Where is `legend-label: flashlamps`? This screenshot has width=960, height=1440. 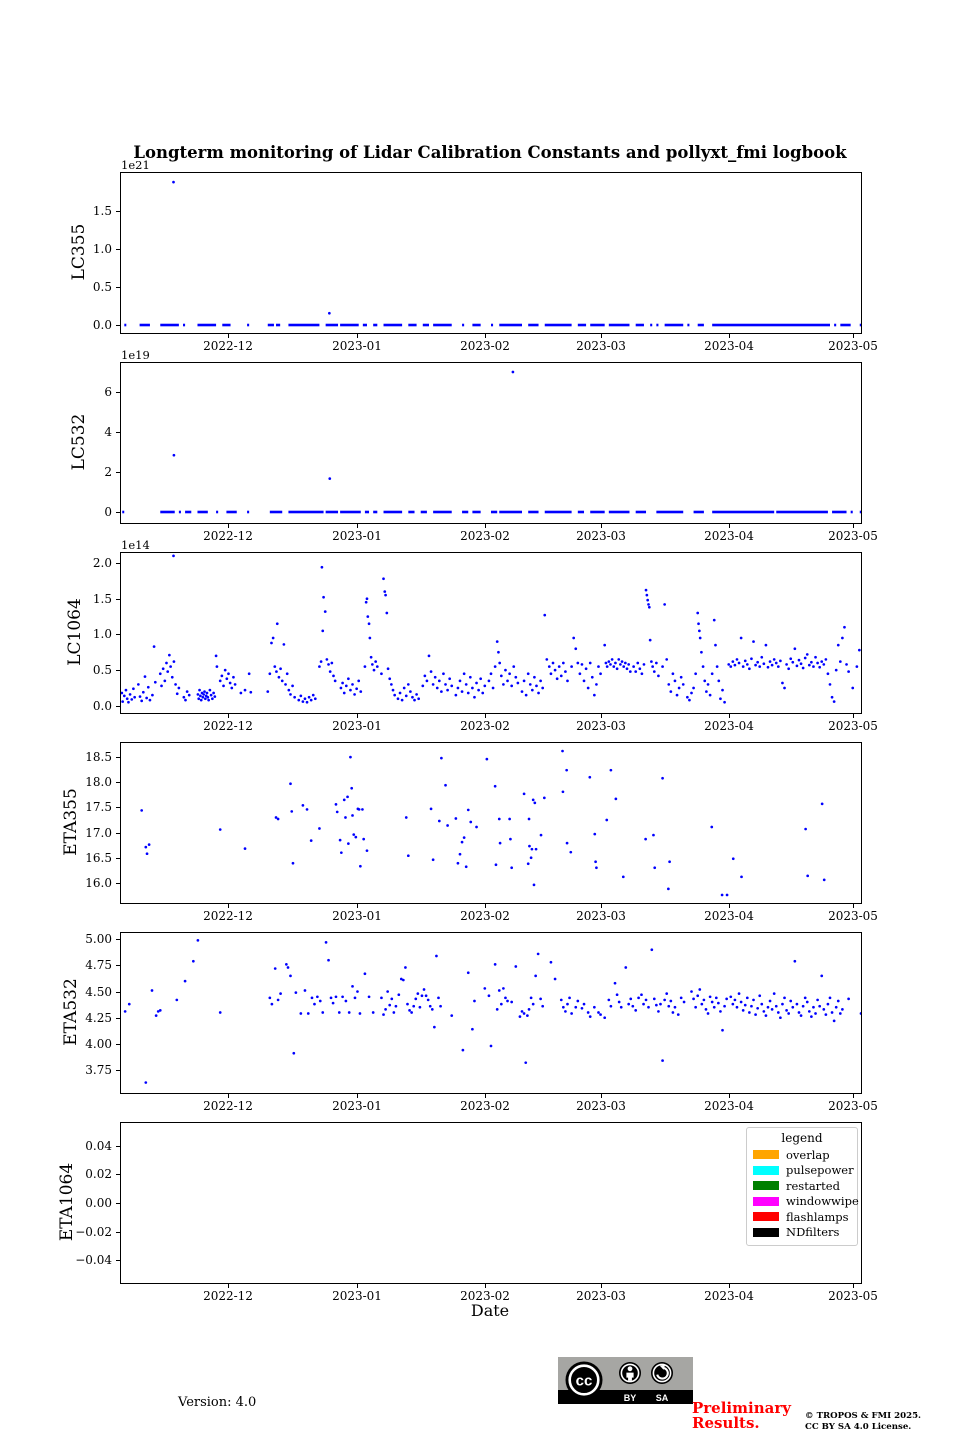
legend-label: flashlamps is located at coordinates (817, 1216).